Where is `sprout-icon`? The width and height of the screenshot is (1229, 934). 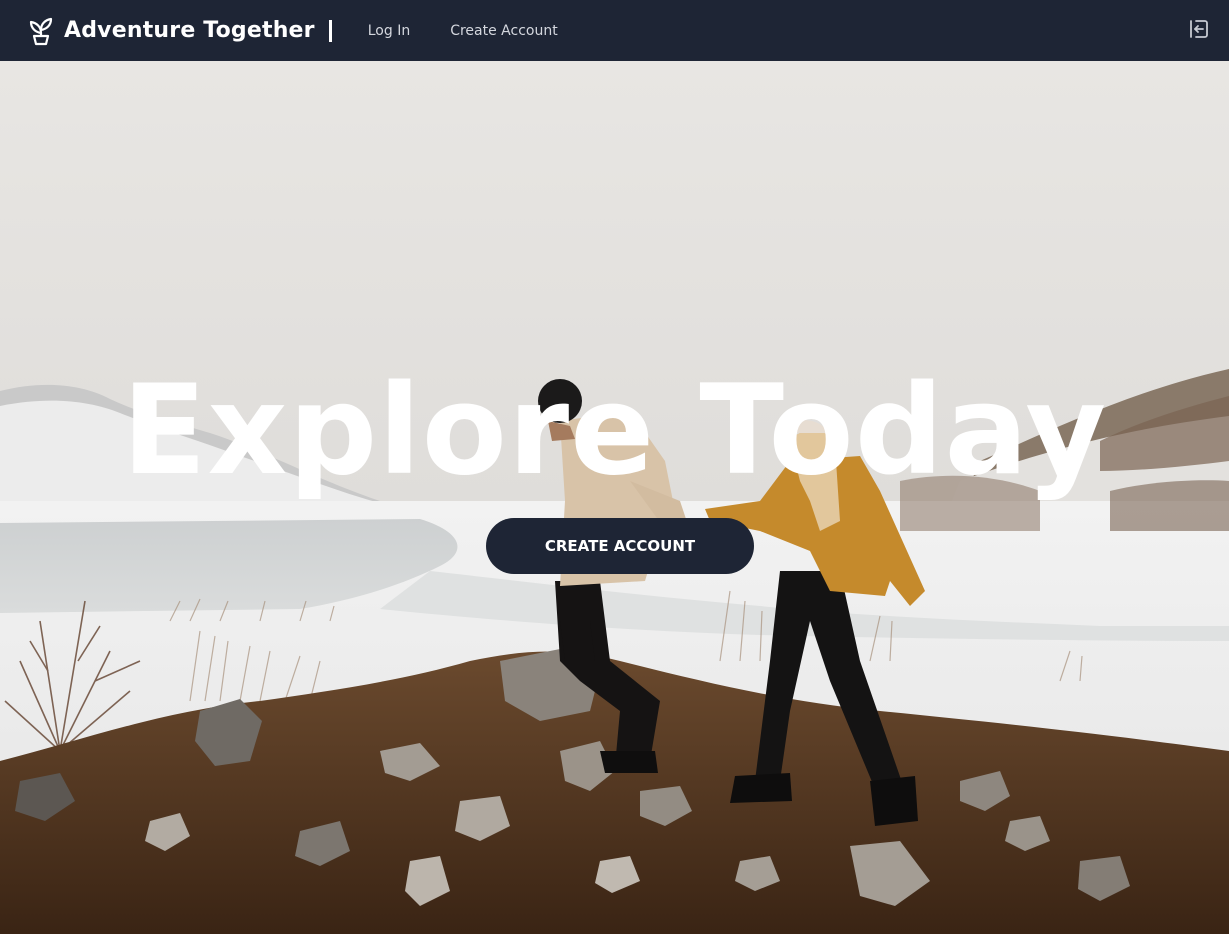 sprout-icon is located at coordinates (41, 31).